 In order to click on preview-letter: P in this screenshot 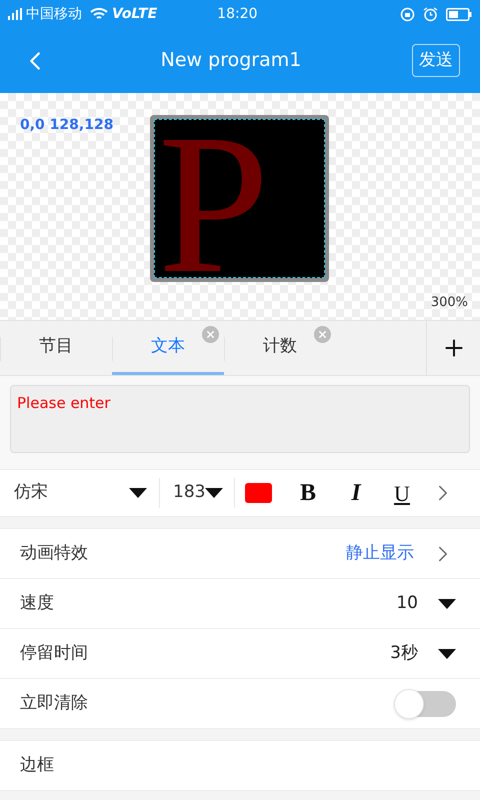, I will do `click(214, 198)`.